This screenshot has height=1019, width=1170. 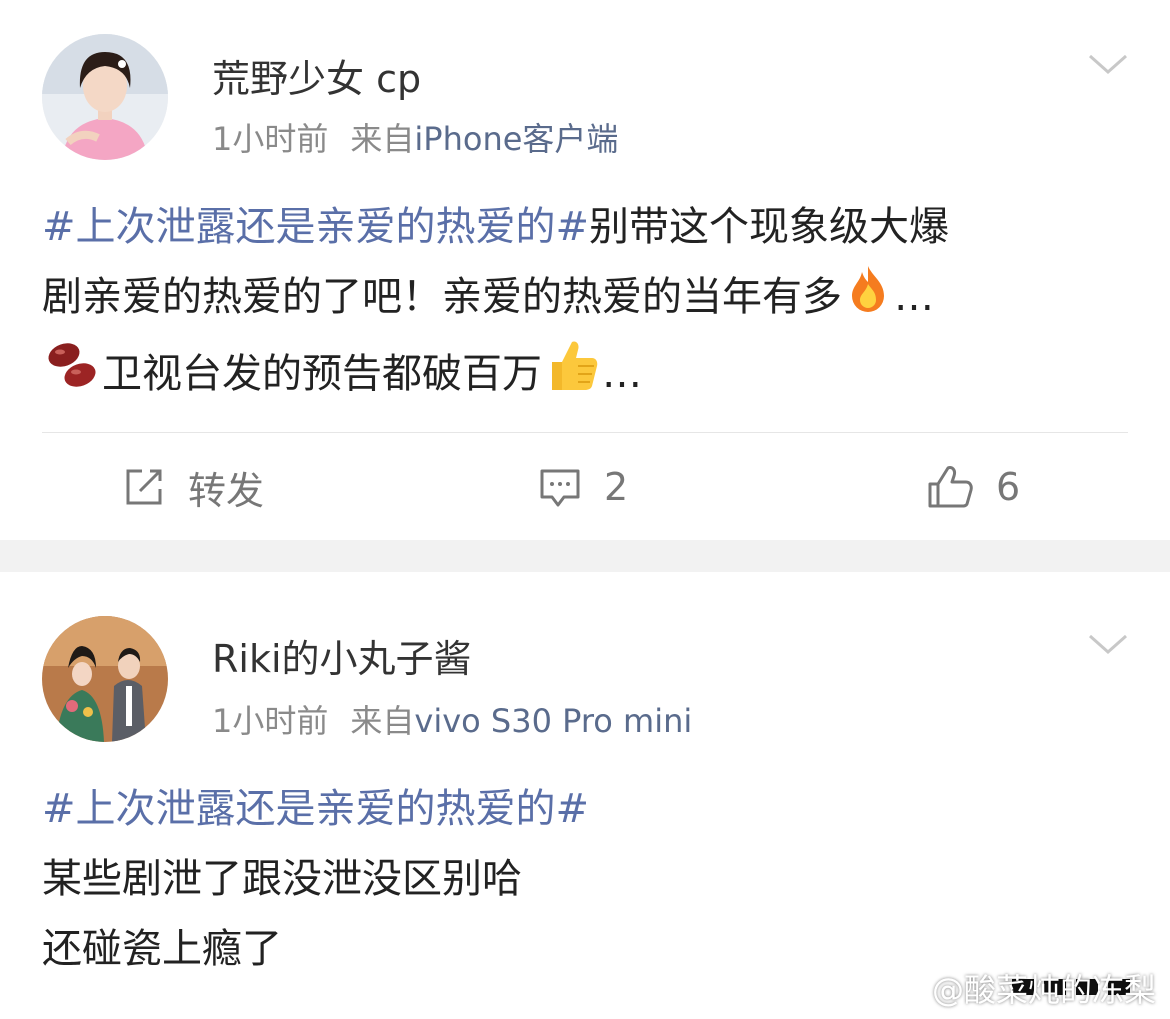 I want to click on post-line-1: #上次泄露还是亲爱的热爱的#, so click(x=582, y=809).